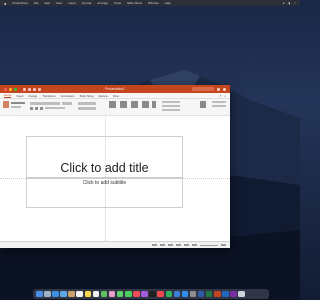 Image resolution: width=320 pixels, height=300 pixels. What do you see at coordinates (120, 294) in the screenshot?
I see `messages-icon` at bounding box center [120, 294].